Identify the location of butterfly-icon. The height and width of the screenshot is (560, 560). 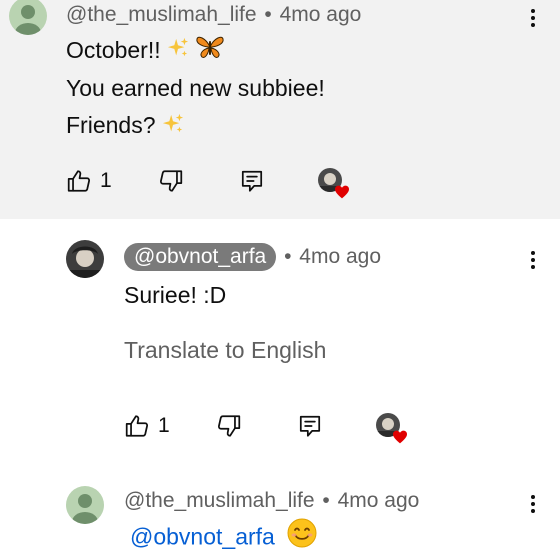
(210, 51).